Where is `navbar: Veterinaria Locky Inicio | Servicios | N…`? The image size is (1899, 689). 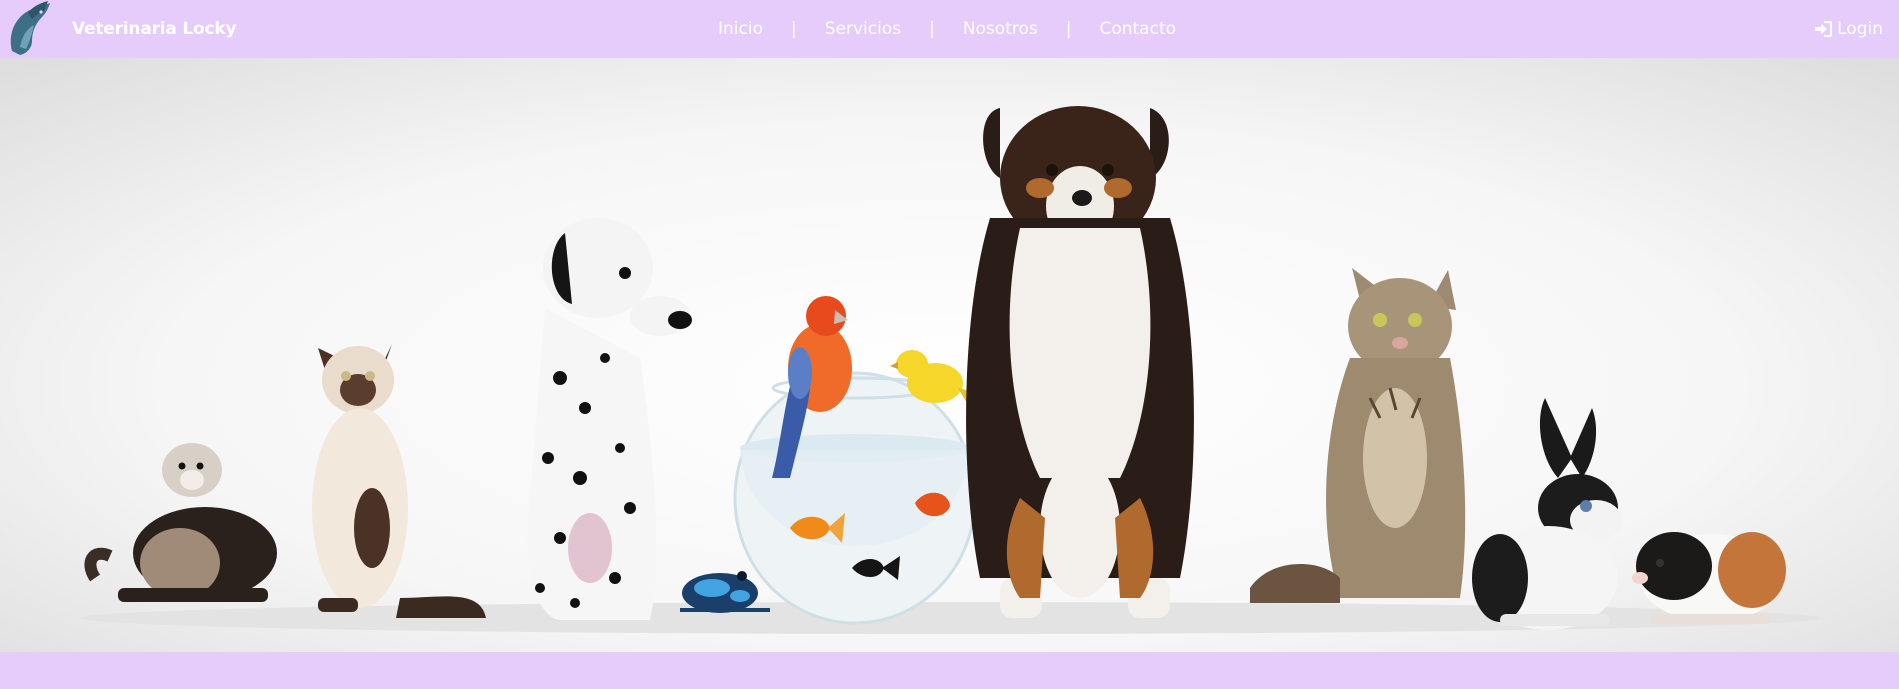
navbar: Veterinaria Locky Inicio | Servicios | N… is located at coordinates (949, 29).